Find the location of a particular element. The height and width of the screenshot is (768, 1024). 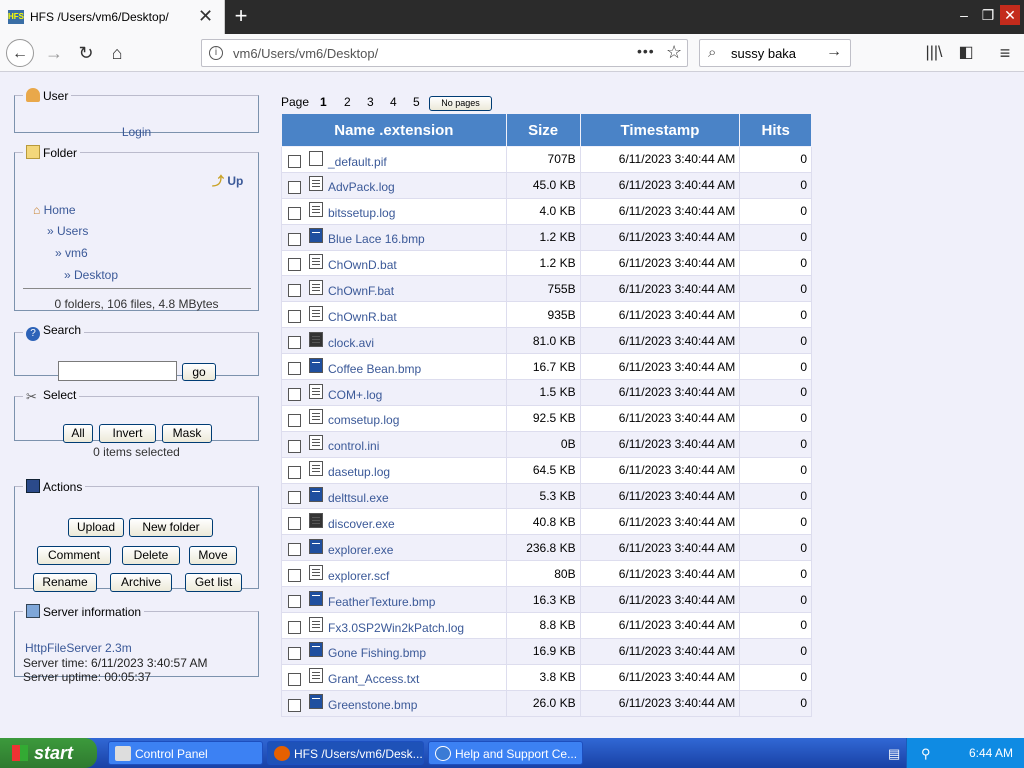

file-link: Fx3.0SP2Win2kPatch.log is located at coordinates (396, 627).